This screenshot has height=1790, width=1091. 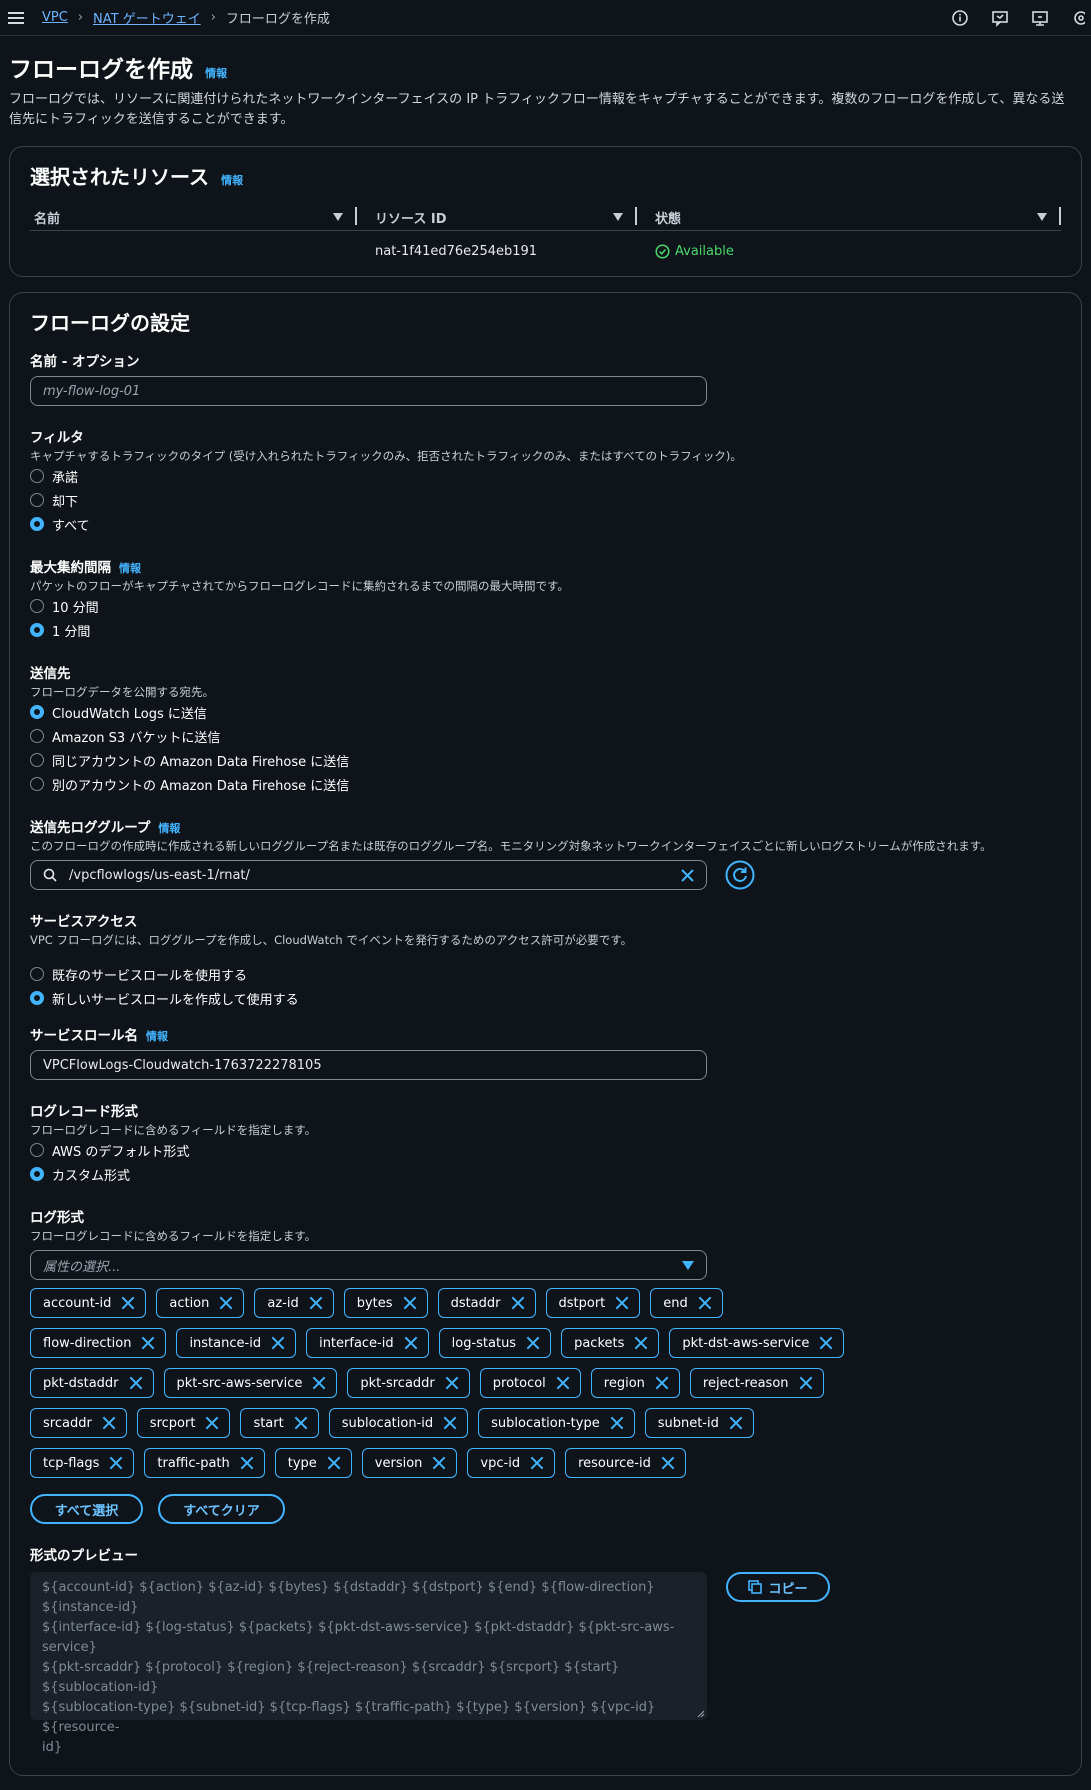 What do you see at coordinates (625, 1463) in the screenshot?
I see `attribute-token: resource-id` at bounding box center [625, 1463].